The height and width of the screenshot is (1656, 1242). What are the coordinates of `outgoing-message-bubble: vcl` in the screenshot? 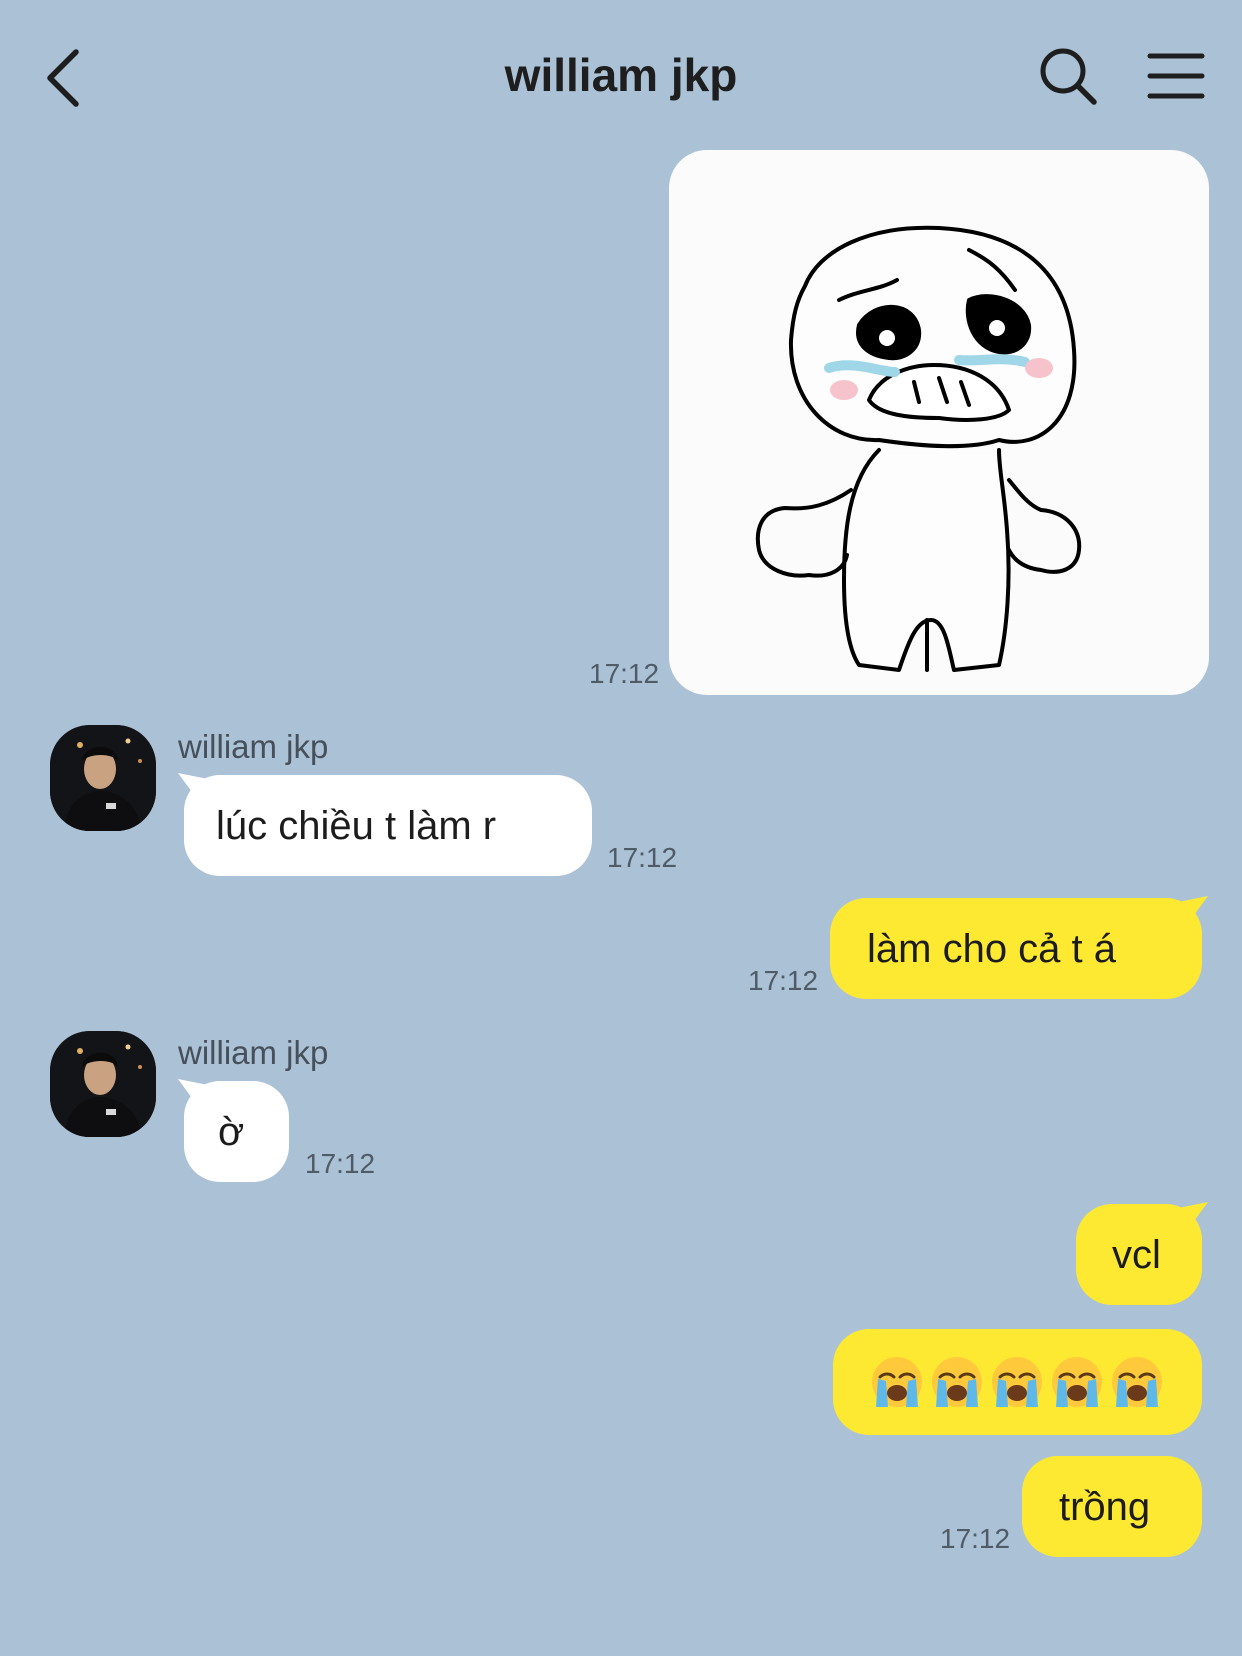 It's located at (1142, 1253).